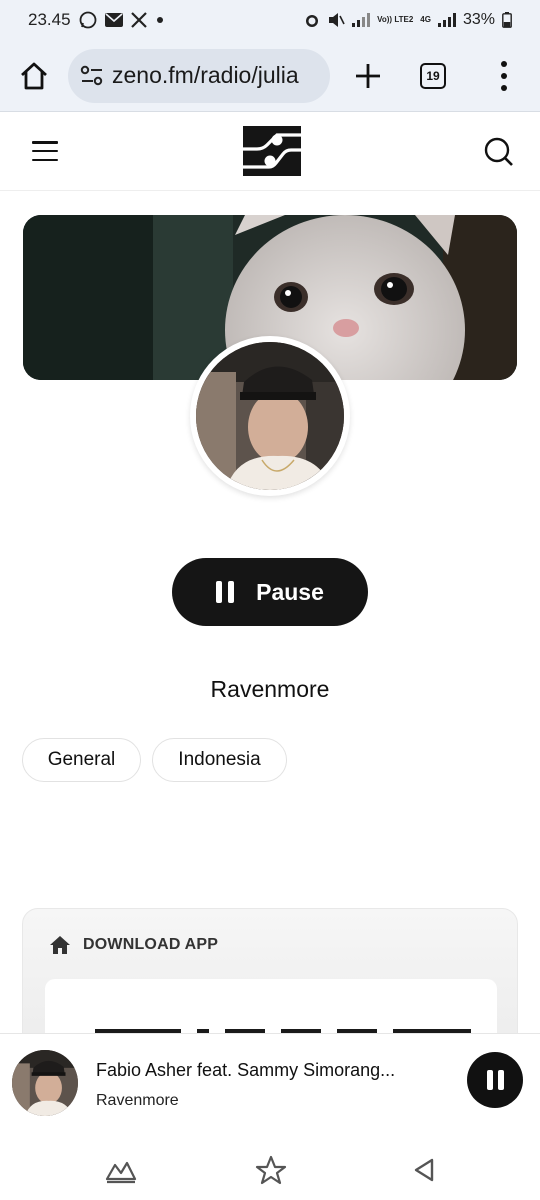  I want to click on browser-toolbar: zeno.fm/radio/julia 19, so click(270, 76).